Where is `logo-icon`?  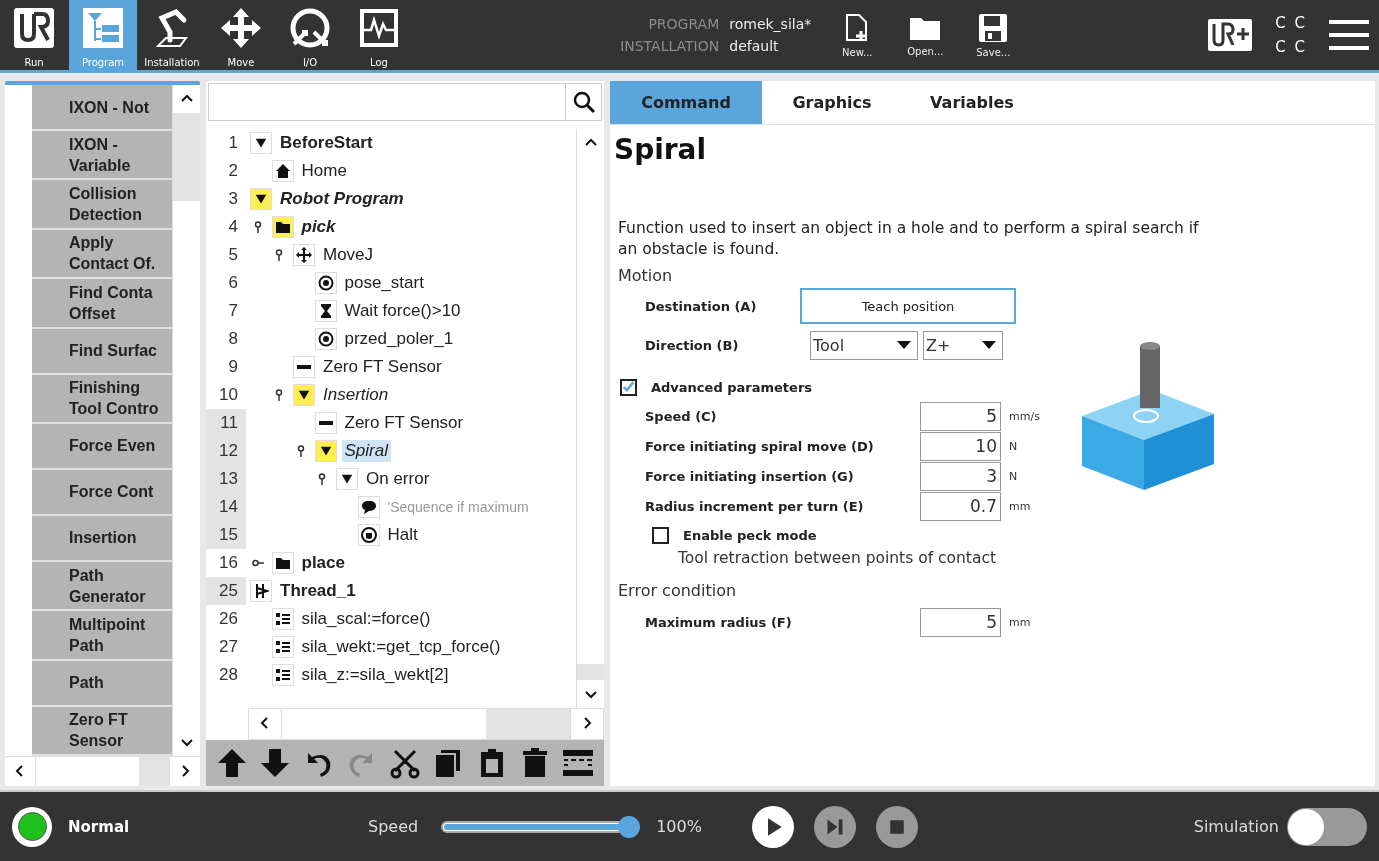
logo-icon is located at coordinates (34, 28).